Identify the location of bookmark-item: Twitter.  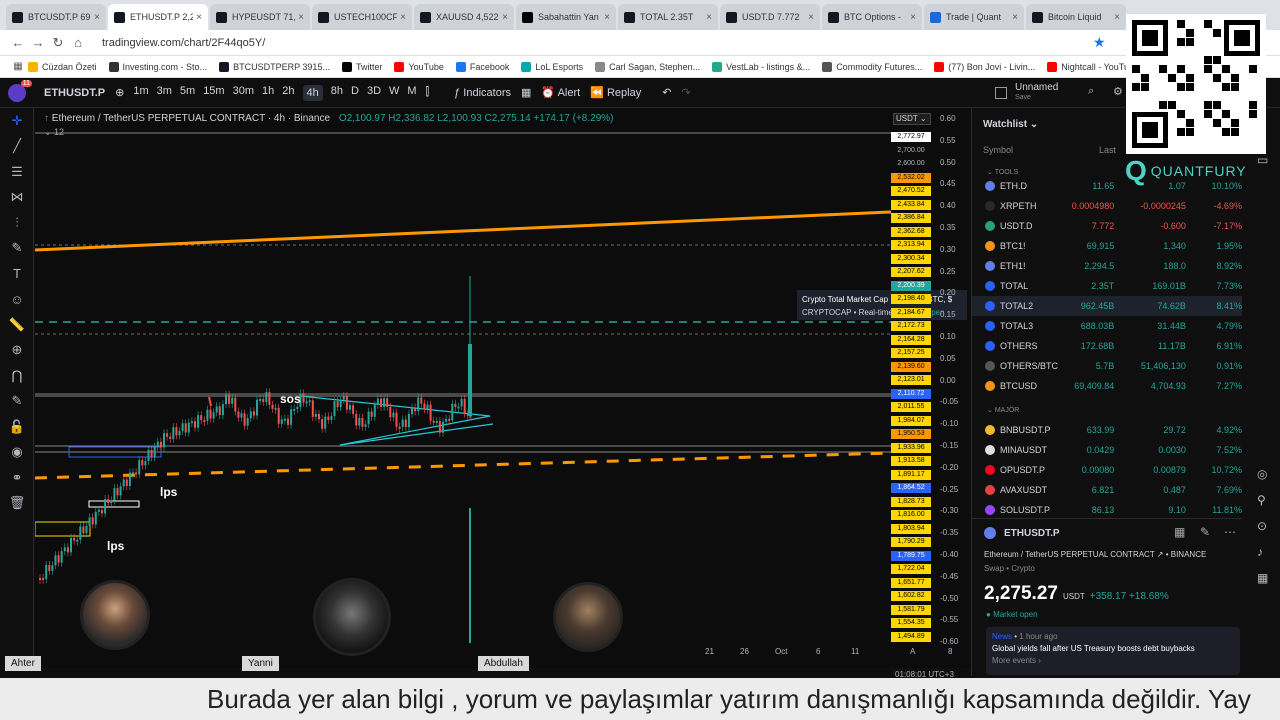
(361, 66).